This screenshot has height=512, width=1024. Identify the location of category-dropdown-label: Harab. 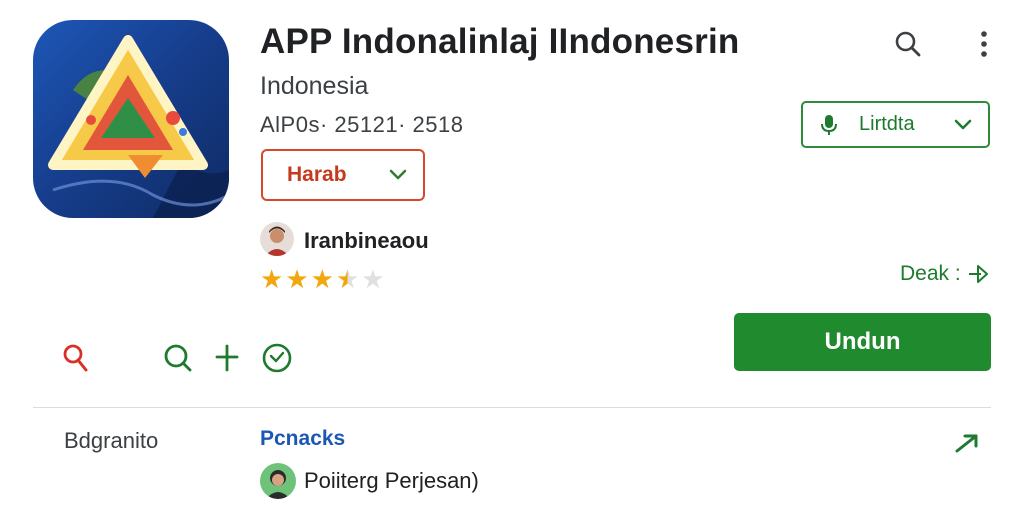
(317, 174).